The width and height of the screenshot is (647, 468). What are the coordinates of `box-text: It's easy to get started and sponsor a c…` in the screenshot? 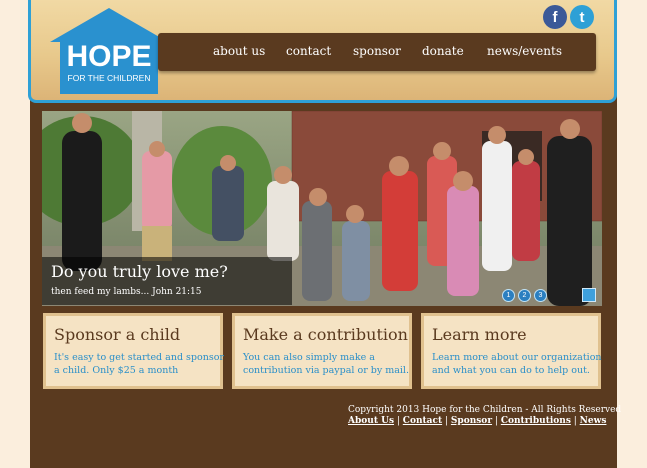 It's located at (139, 364).